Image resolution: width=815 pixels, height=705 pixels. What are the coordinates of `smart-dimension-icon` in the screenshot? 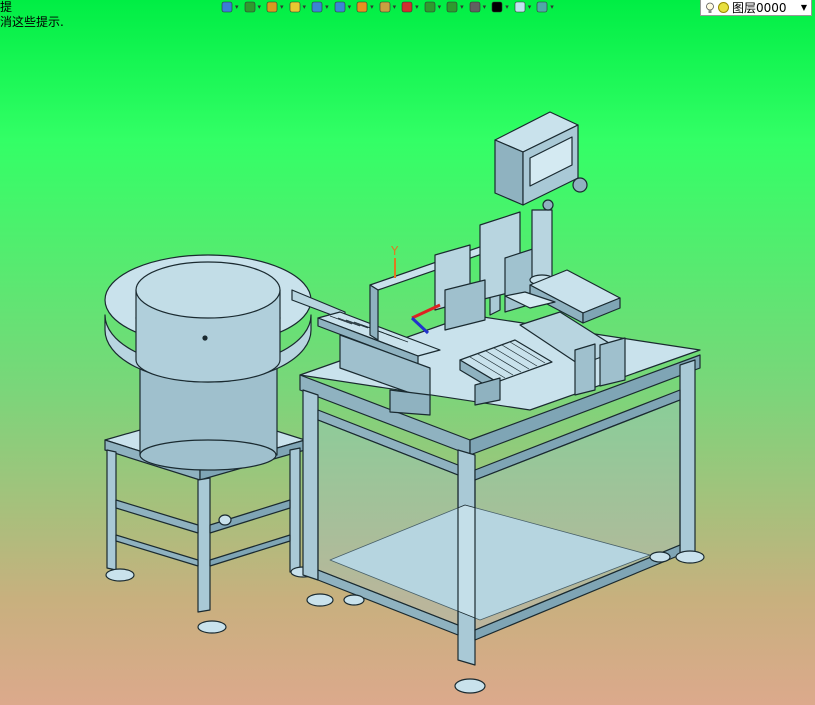 It's located at (249, 7).